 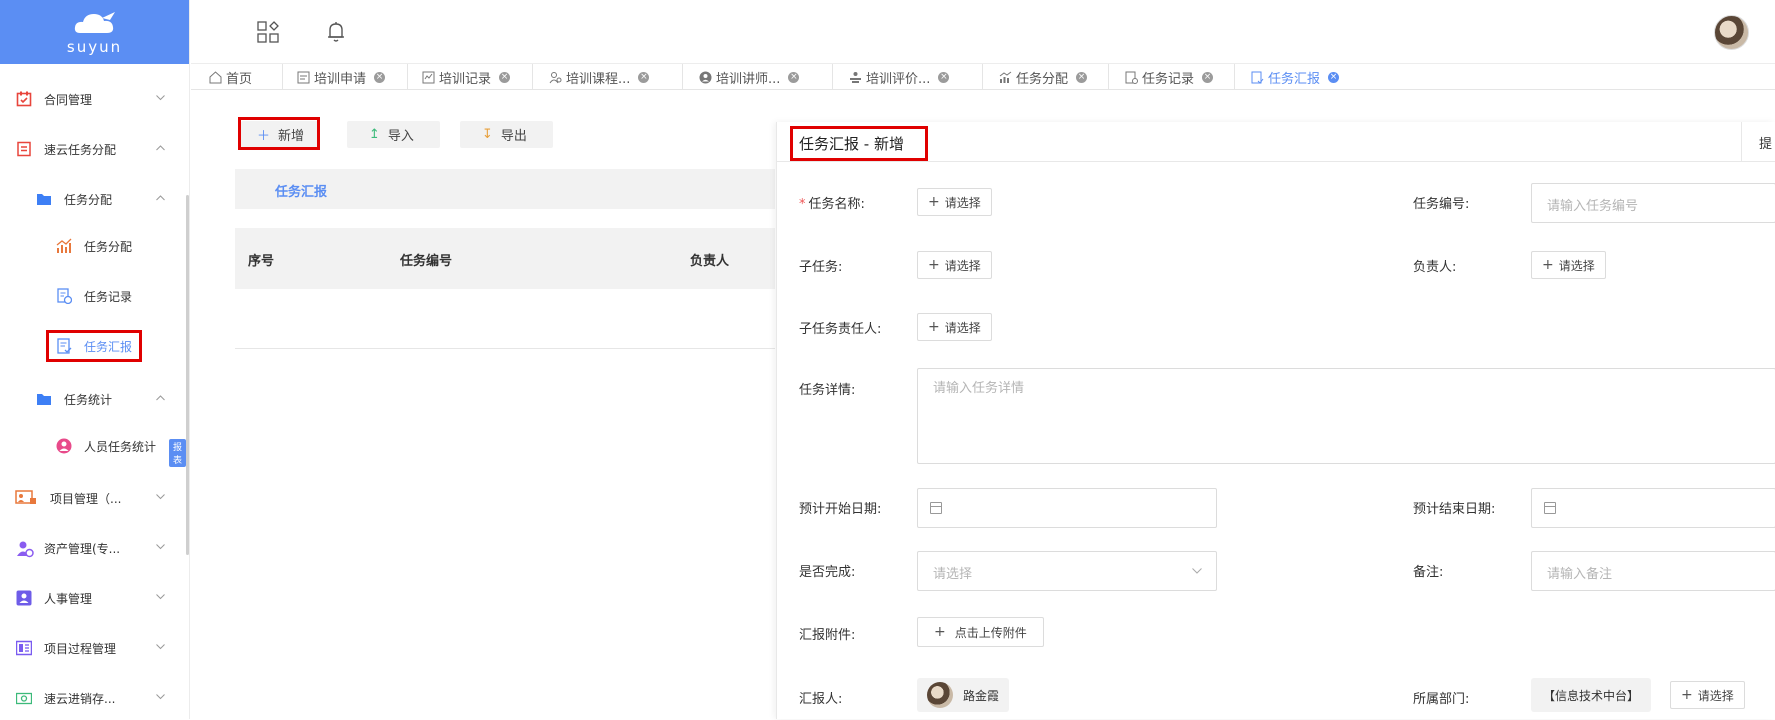 I want to click on owner-select-button: + 请选择, so click(x=1568, y=265).